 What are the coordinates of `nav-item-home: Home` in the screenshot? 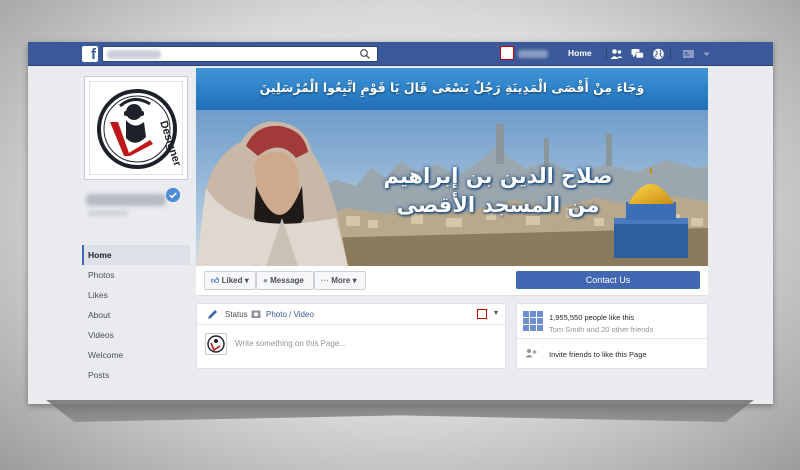 It's located at (136, 255).